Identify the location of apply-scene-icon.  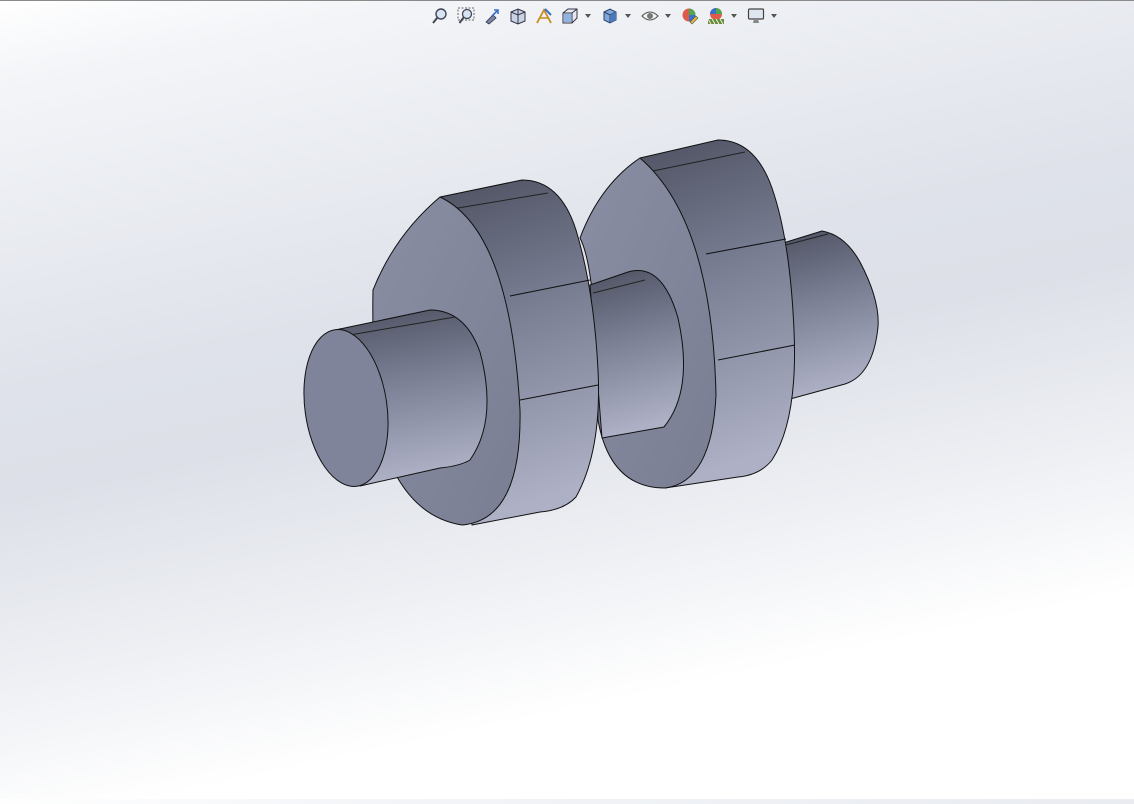
(715, 16).